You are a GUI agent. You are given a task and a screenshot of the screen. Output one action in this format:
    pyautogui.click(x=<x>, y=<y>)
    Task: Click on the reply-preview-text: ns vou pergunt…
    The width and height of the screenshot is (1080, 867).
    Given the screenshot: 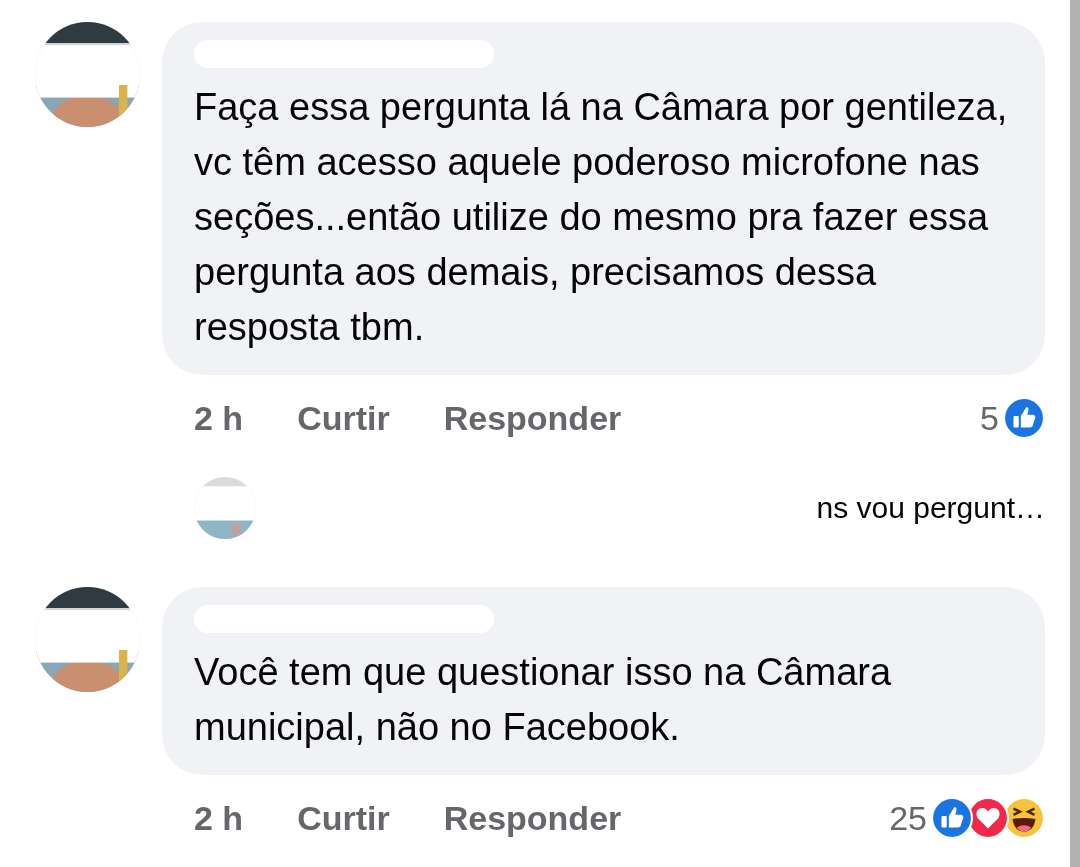 What is the action you would take?
    pyautogui.click(x=930, y=508)
    